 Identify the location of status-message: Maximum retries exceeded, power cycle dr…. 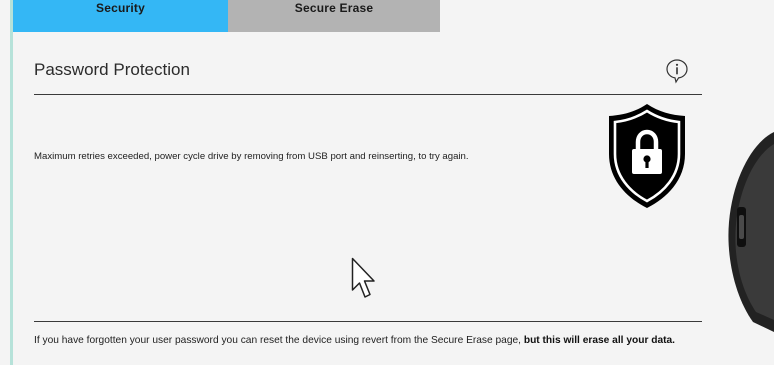
(251, 156).